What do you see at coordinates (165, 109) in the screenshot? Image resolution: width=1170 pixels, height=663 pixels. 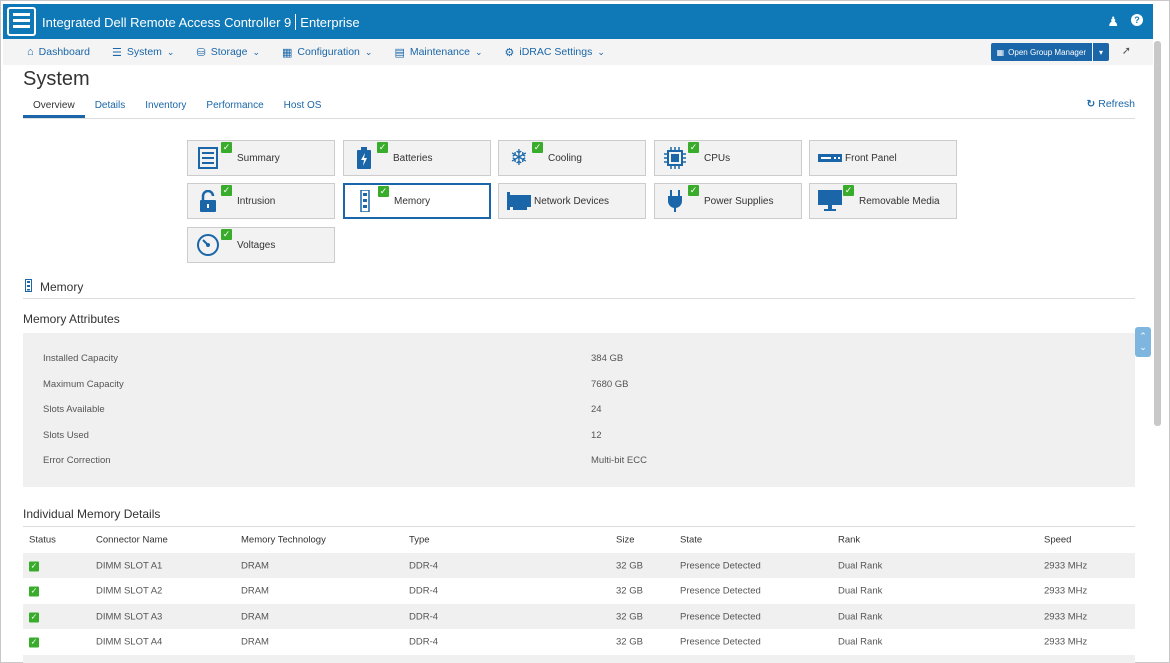 I see `tab-inventory: Inventory` at bounding box center [165, 109].